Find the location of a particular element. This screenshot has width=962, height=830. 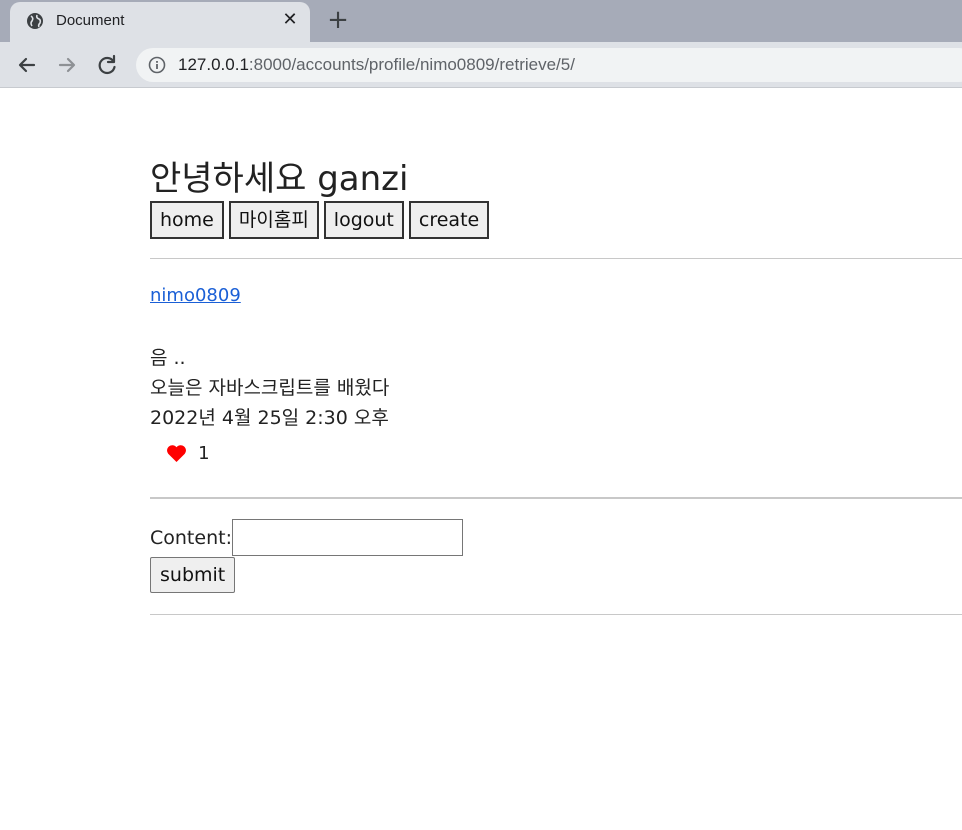

tab-title: Document is located at coordinates (90, 20).